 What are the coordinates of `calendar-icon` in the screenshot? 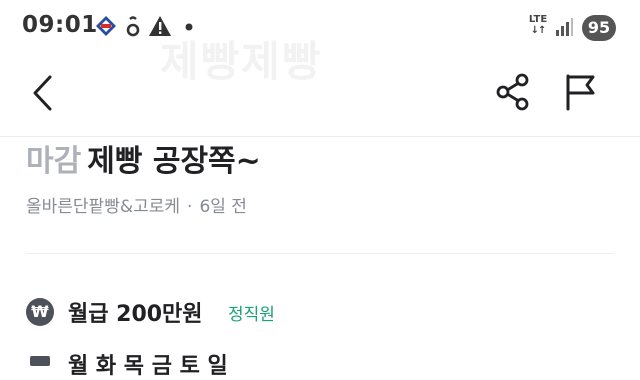 It's located at (40, 361).